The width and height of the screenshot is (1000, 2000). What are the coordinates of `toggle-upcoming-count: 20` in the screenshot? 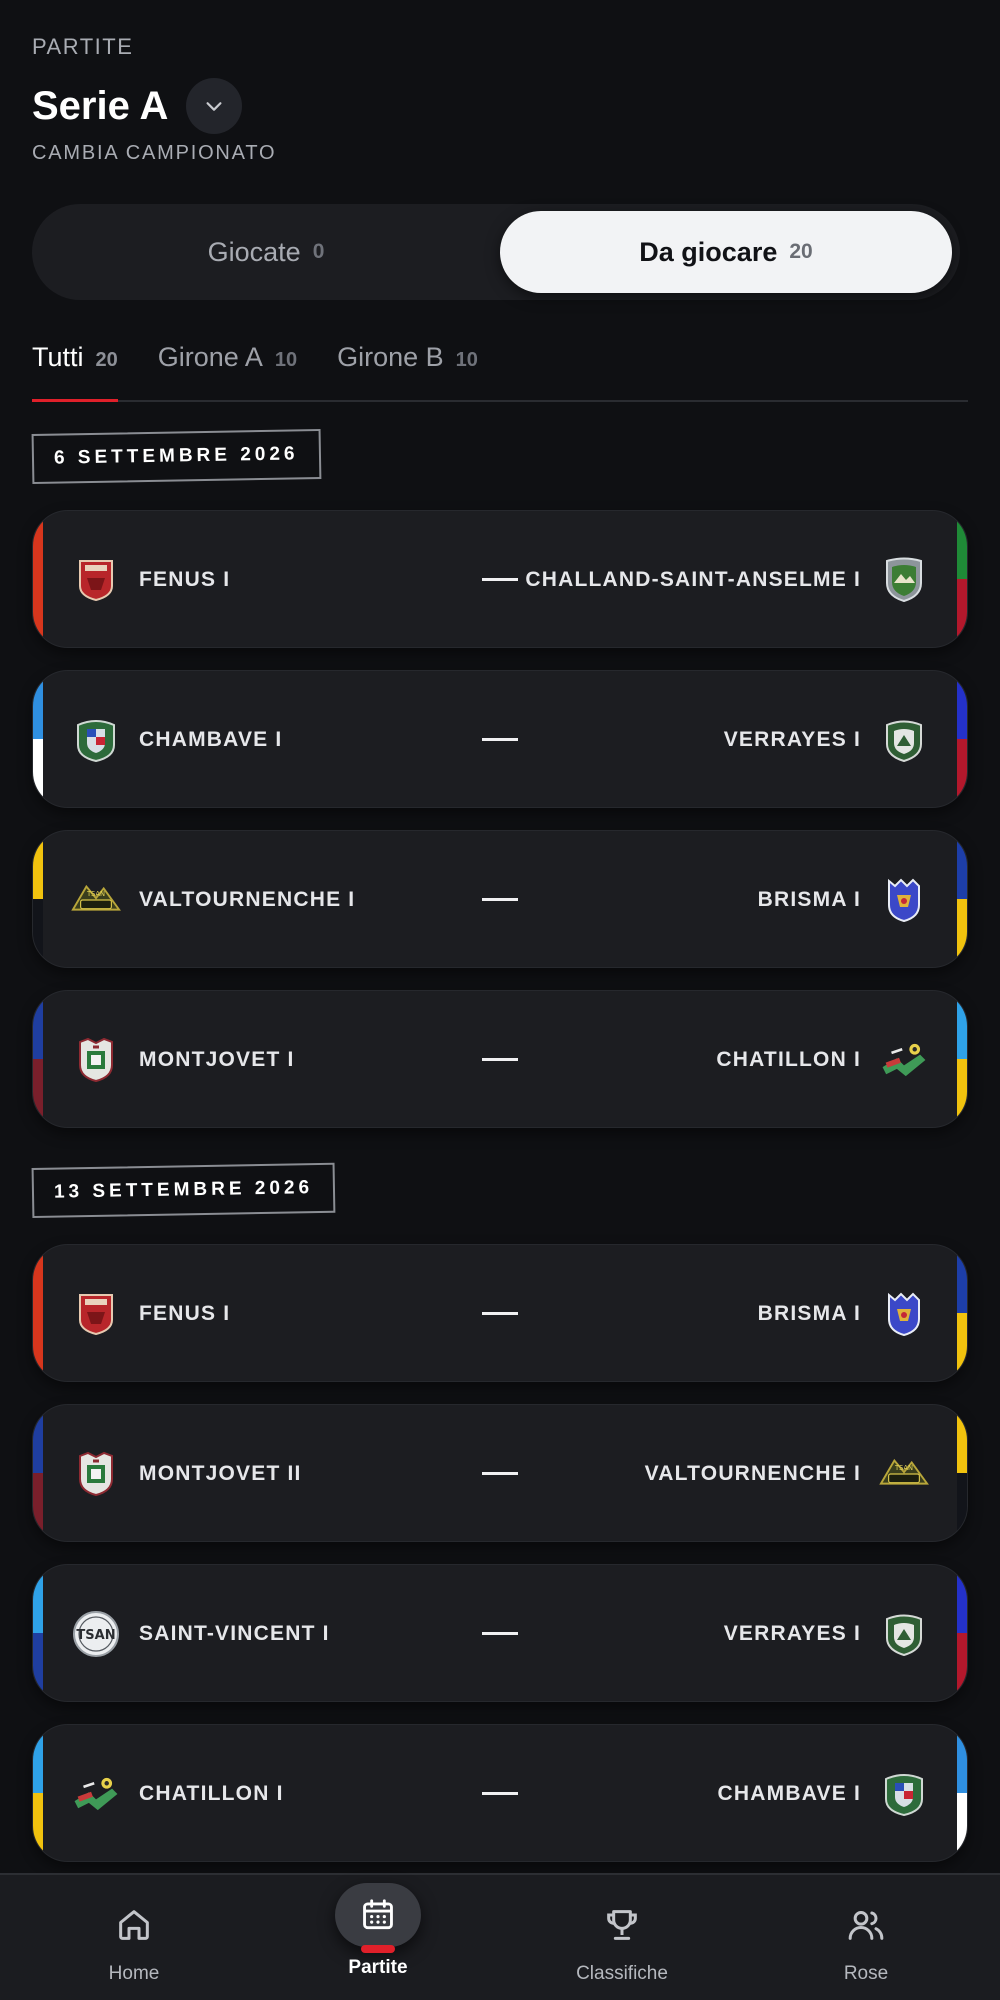 It's located at (801, 251).